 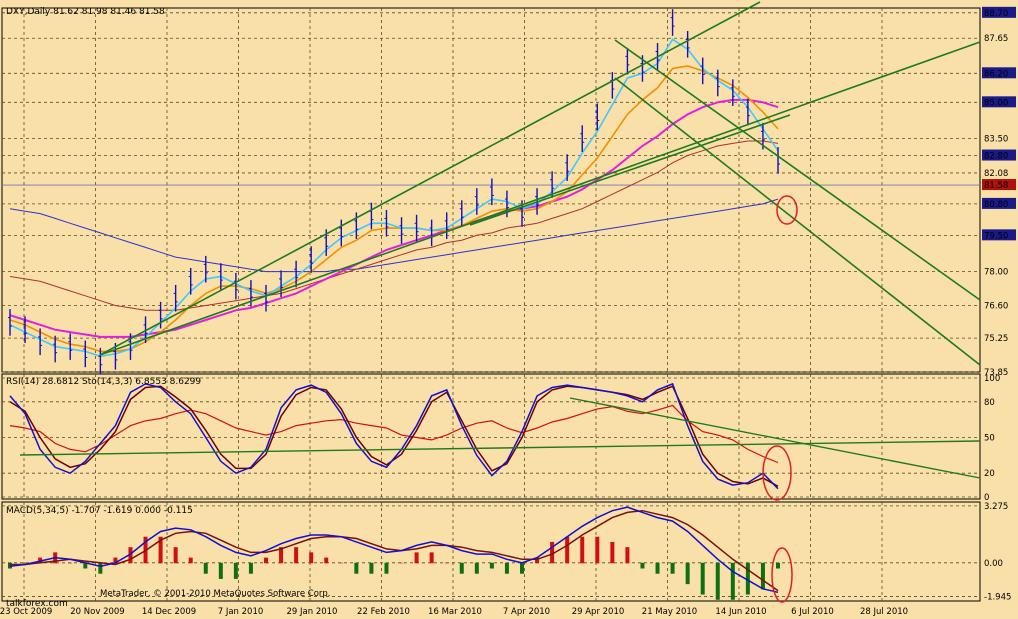 What do you see at coordinates (996, 103) in the screenshot?
I see `y-tick-label: 85.00` at bounding box center [996, 103].